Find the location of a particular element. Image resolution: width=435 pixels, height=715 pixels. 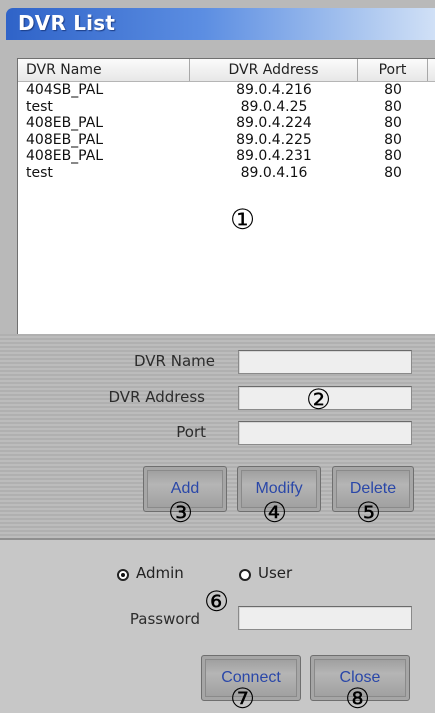

list-header: DVR Name DVR Address Port is located at coordinates (226, 70).